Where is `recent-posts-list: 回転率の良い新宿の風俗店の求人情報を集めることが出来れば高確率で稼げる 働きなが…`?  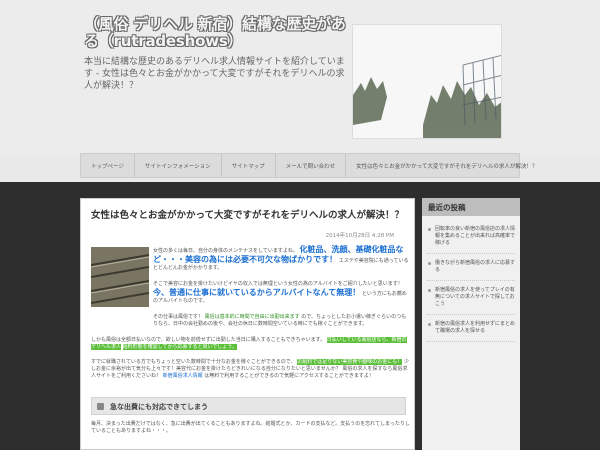
recent-posts-list: 回転率の良い新宿の風俗店の求人情報を集めることが出来れば高確率で稼げる 働きなが… is located at coordinates (471, 281).